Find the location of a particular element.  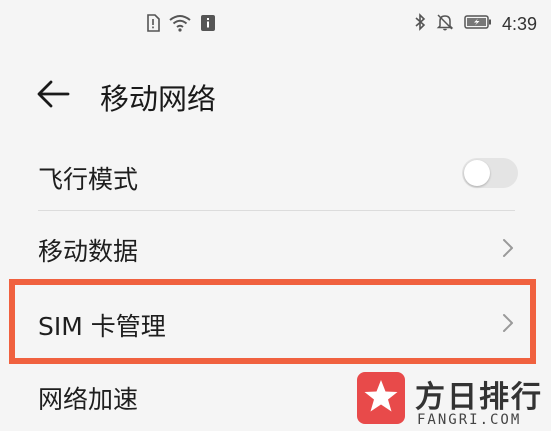

mute-icon is located at coordinates (445, 24).